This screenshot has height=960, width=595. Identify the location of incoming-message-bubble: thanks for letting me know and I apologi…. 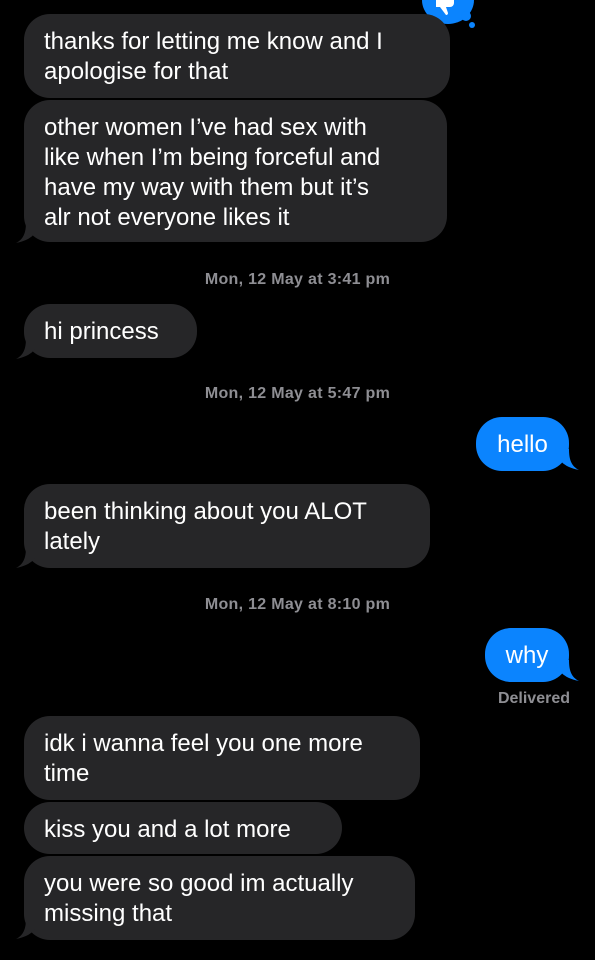
(237, 56).